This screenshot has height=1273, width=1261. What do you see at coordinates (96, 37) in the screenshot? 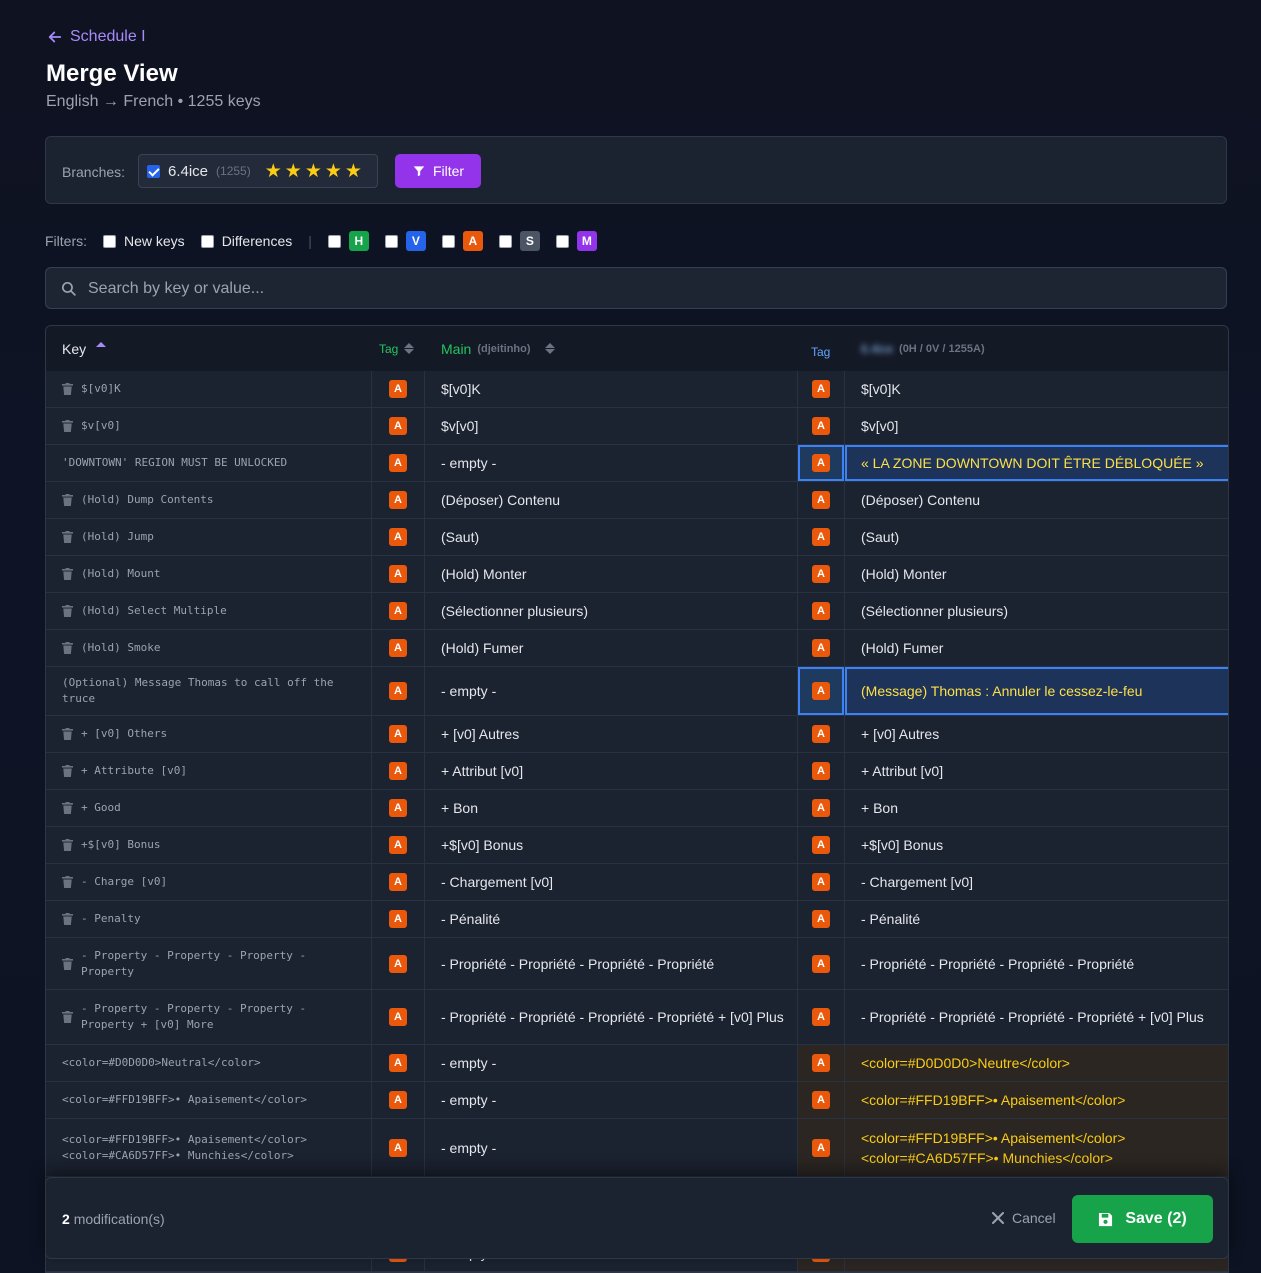
I see `back-link: Schedule I` at bounding box center [96, 37].